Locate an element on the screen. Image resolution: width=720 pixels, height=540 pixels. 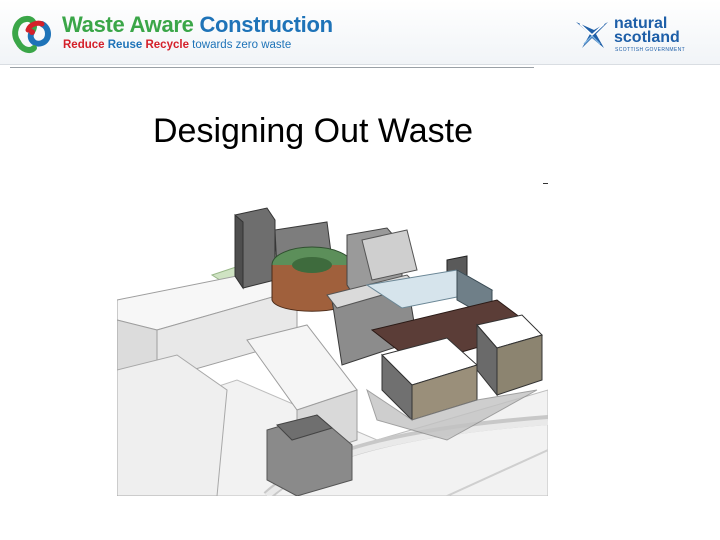
logo-tagline: Reduce Reuse Recycle towards zero waste is located at coordinates (177, 45).